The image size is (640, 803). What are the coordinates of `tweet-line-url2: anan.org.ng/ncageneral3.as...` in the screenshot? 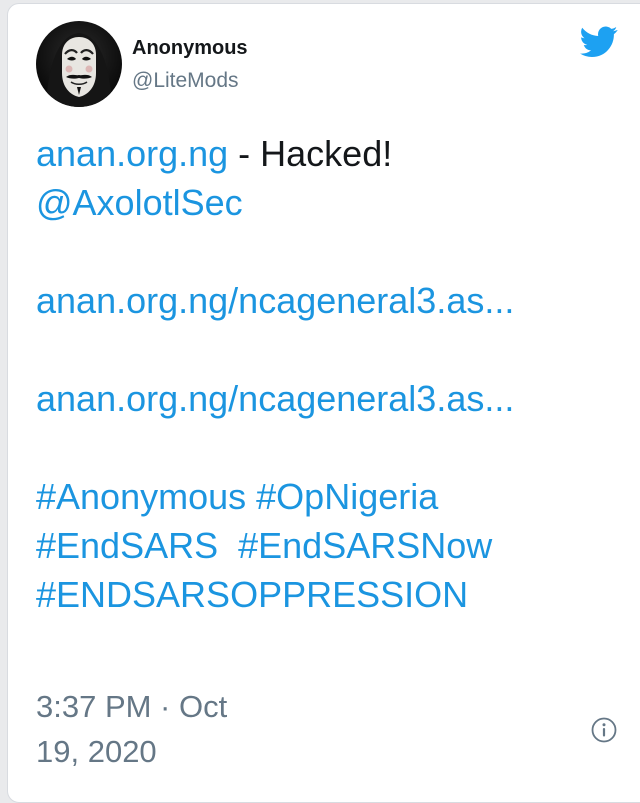 It's located at (331, 398).